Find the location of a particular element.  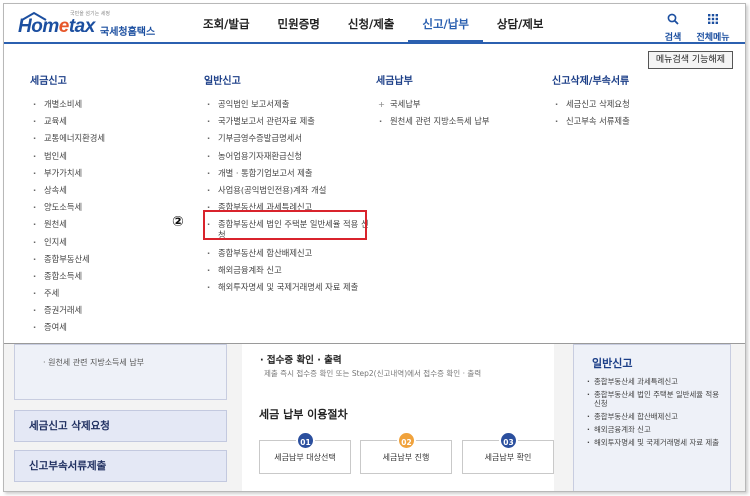

step-select-target: 01 세금납부 대상선택 is located at coordinates (305, 452).